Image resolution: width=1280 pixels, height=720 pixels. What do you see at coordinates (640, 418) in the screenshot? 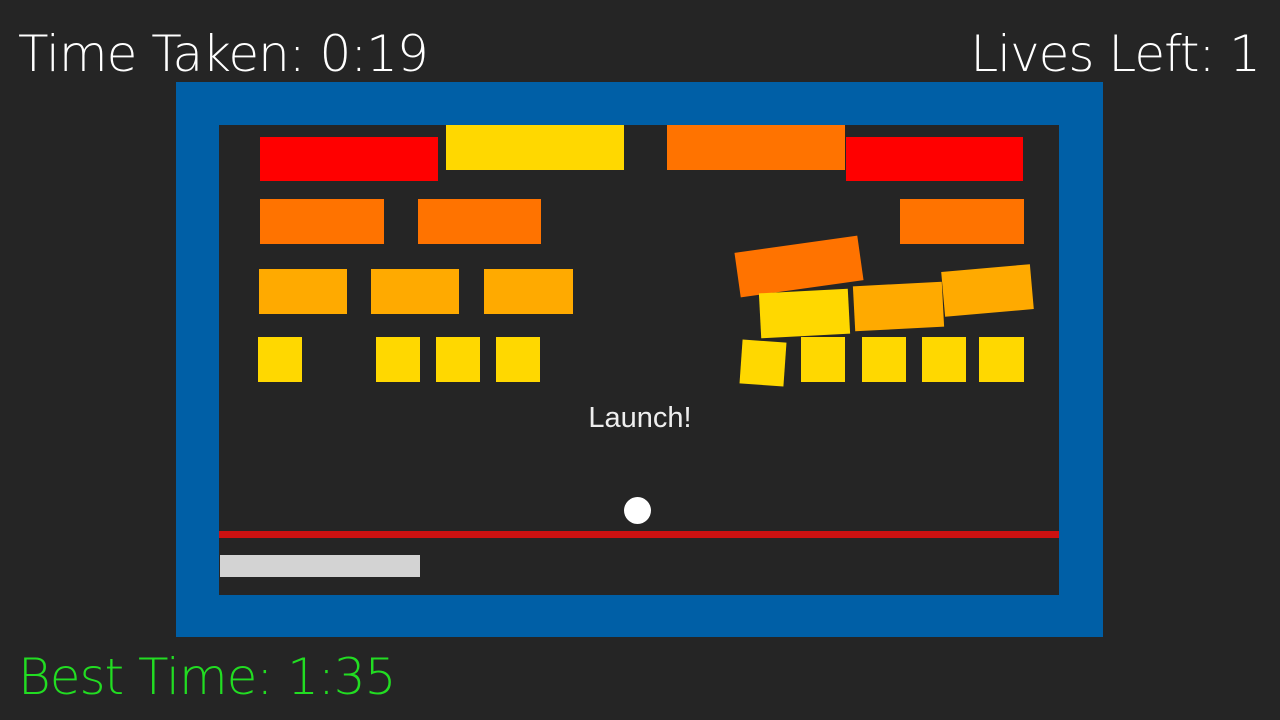
I see `launch-prompt: Launch!` at bounding box center [640, 418].